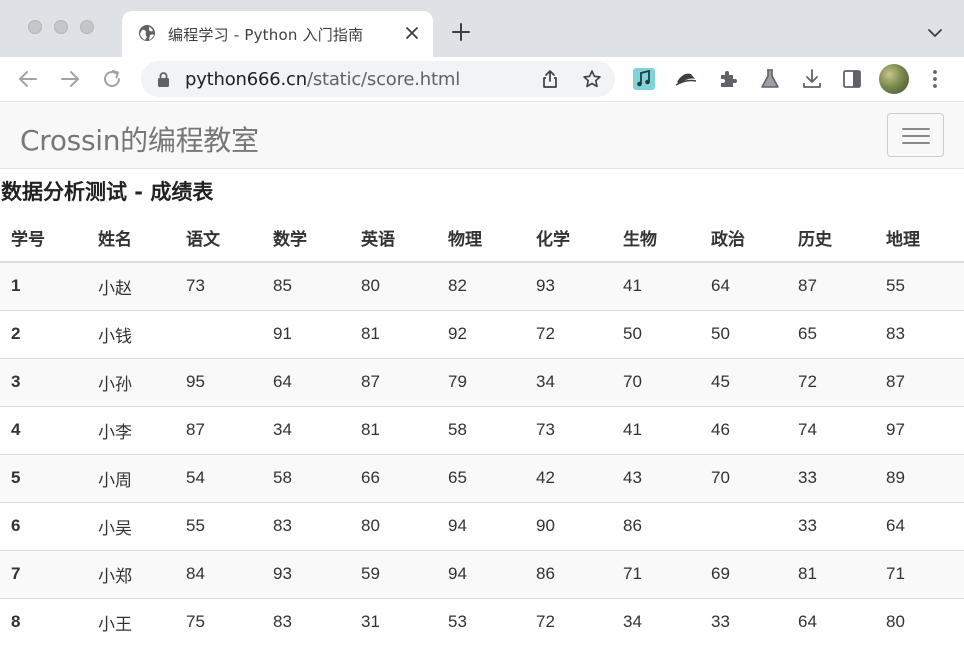 This screenshot has height=670, width=964. I want to click on student-id-cell: 8, so click(43, 621).